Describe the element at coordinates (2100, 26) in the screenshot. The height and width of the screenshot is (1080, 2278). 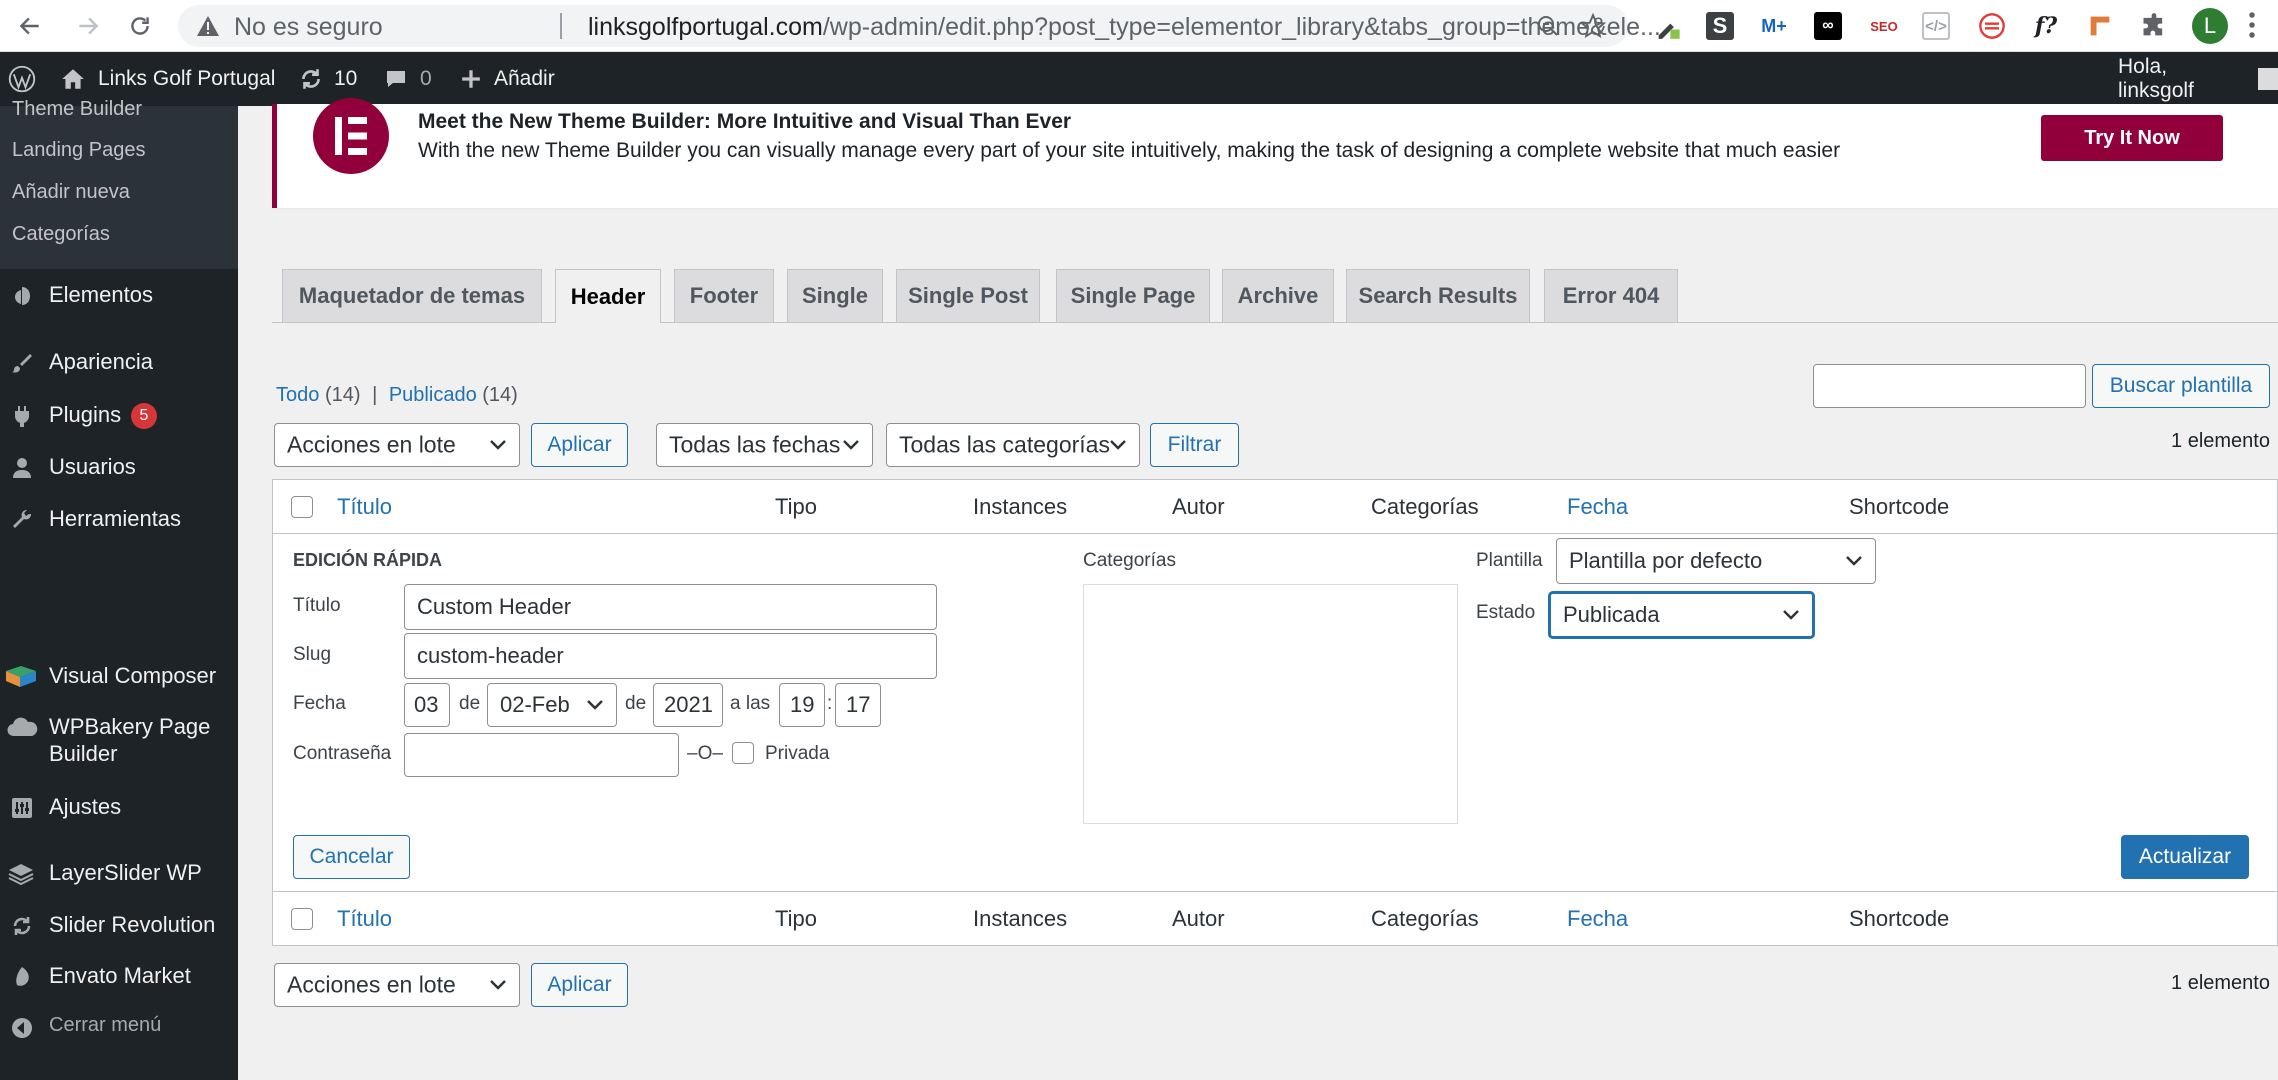
I see `ruler-extension-icon` at that location.